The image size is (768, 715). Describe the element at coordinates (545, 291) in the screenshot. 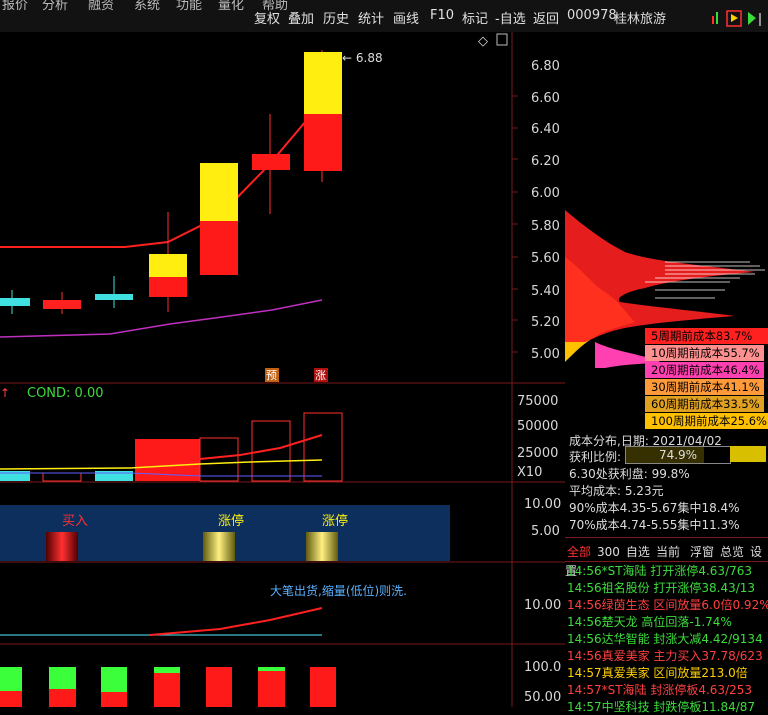

I see `axis-label: 5.40` at that location.